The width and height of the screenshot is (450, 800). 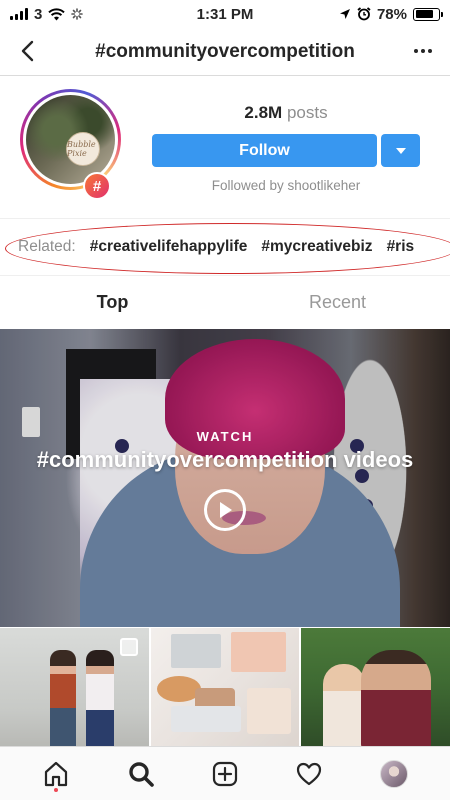 What do you see at coordinates (307, 112) in the screenshot?
I see `posts-label: posts` at bounding box center [307, 112].